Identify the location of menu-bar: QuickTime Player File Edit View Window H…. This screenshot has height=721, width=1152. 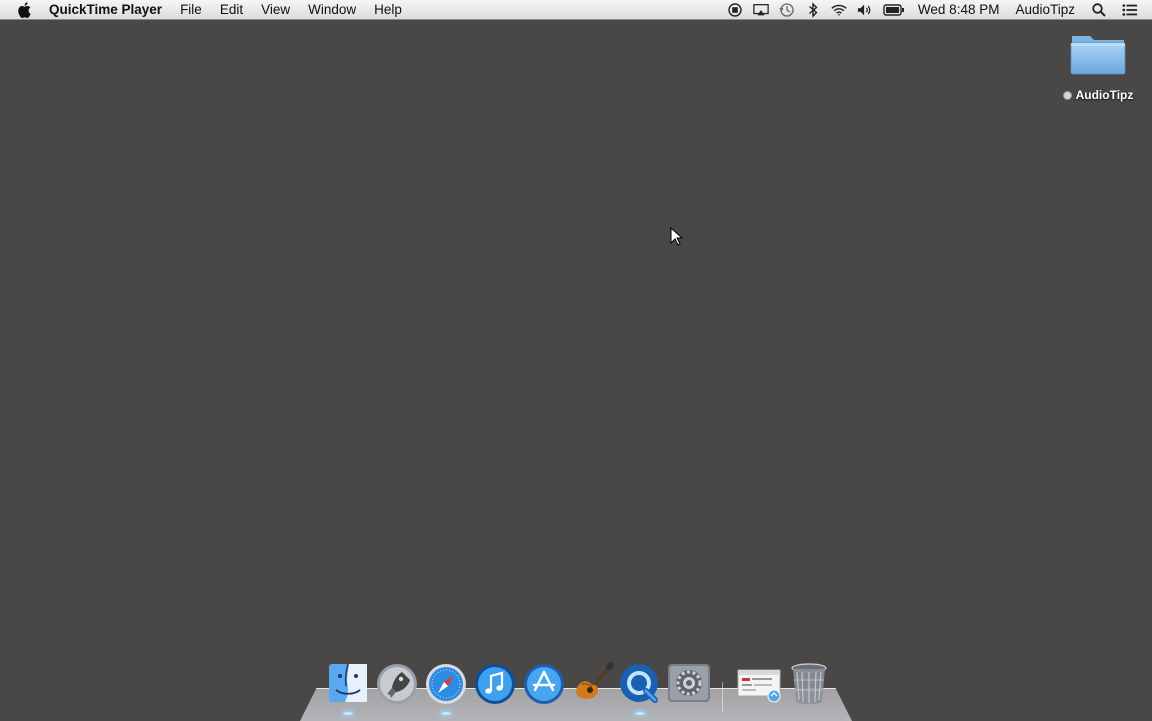
(576, 10).